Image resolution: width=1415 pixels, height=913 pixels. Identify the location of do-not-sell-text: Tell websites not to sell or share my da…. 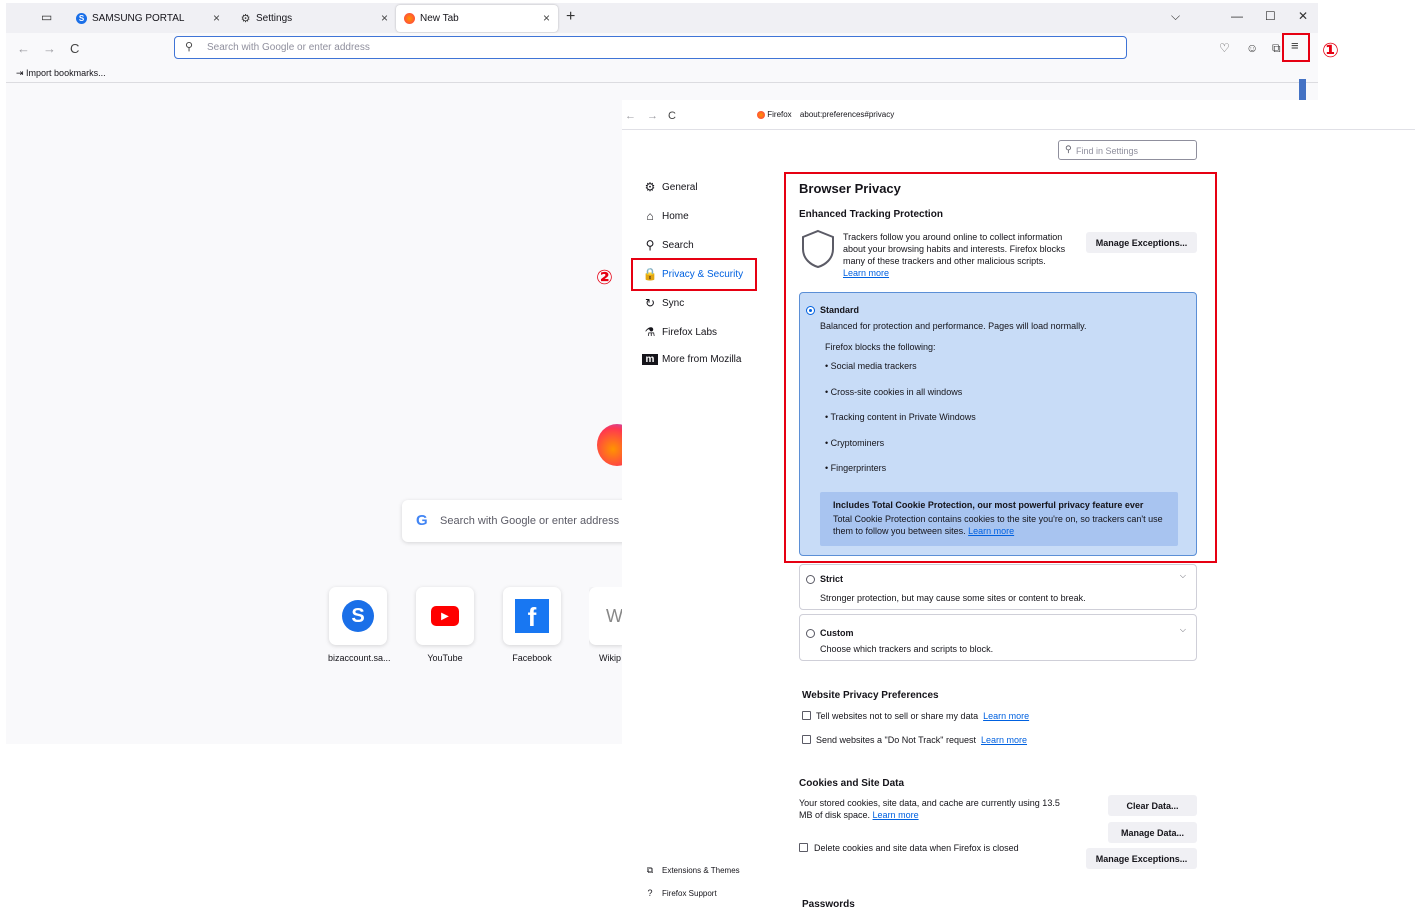
(897, 716).